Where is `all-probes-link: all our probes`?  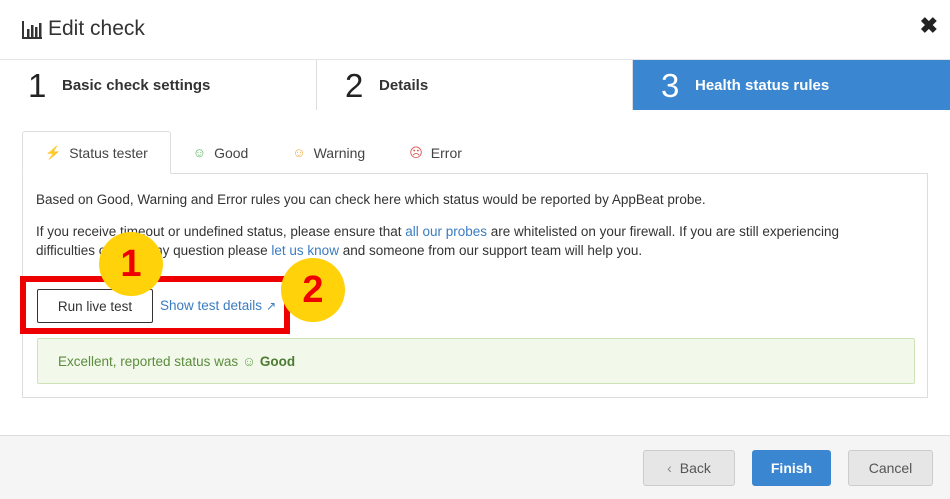 all-probes-link: all our probes is located at coordinates (446, 231).